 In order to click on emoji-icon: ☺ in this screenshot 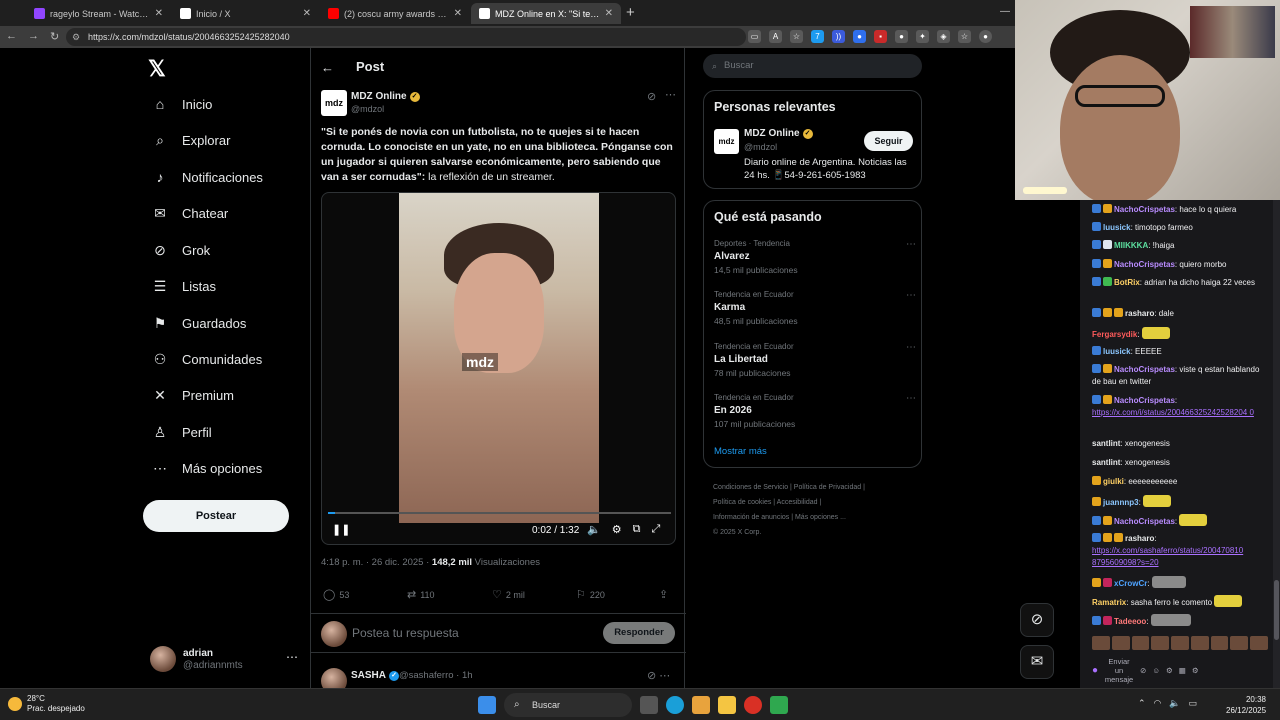, I will do `click(1156, 670)`.